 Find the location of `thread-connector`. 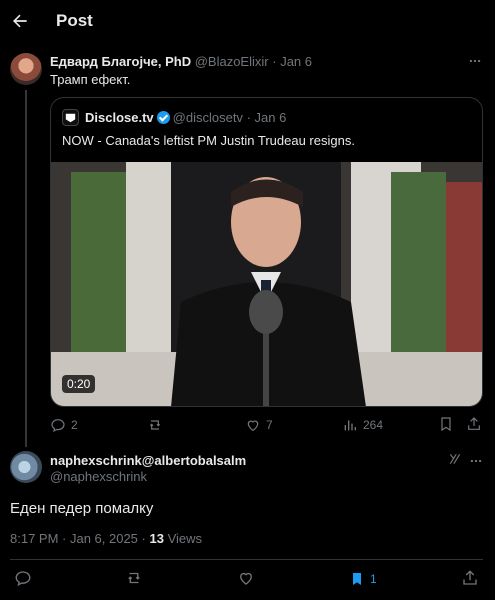

thread-connector is located at coordinates (26, 268).